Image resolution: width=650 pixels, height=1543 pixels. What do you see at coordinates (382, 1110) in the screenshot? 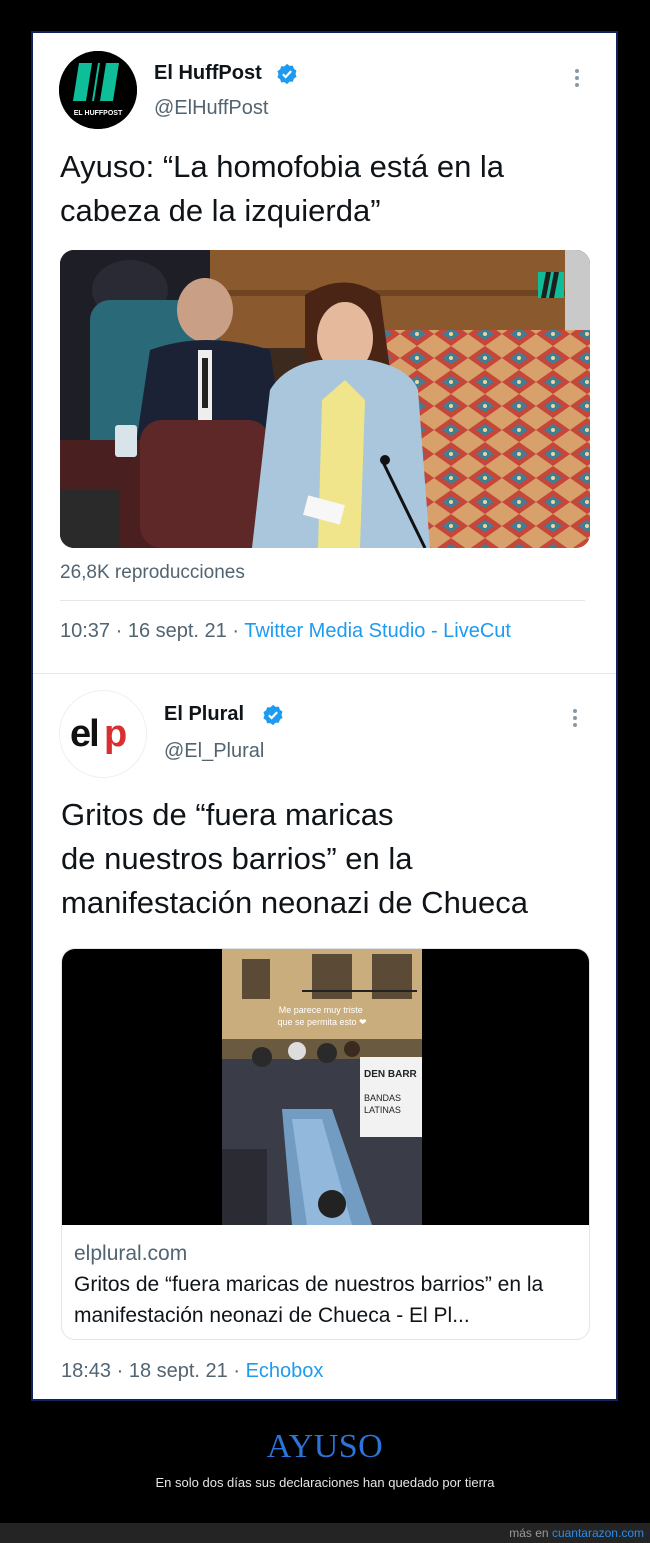
I see `svg-text: LATINAS` at bounding box center [382, 1110].